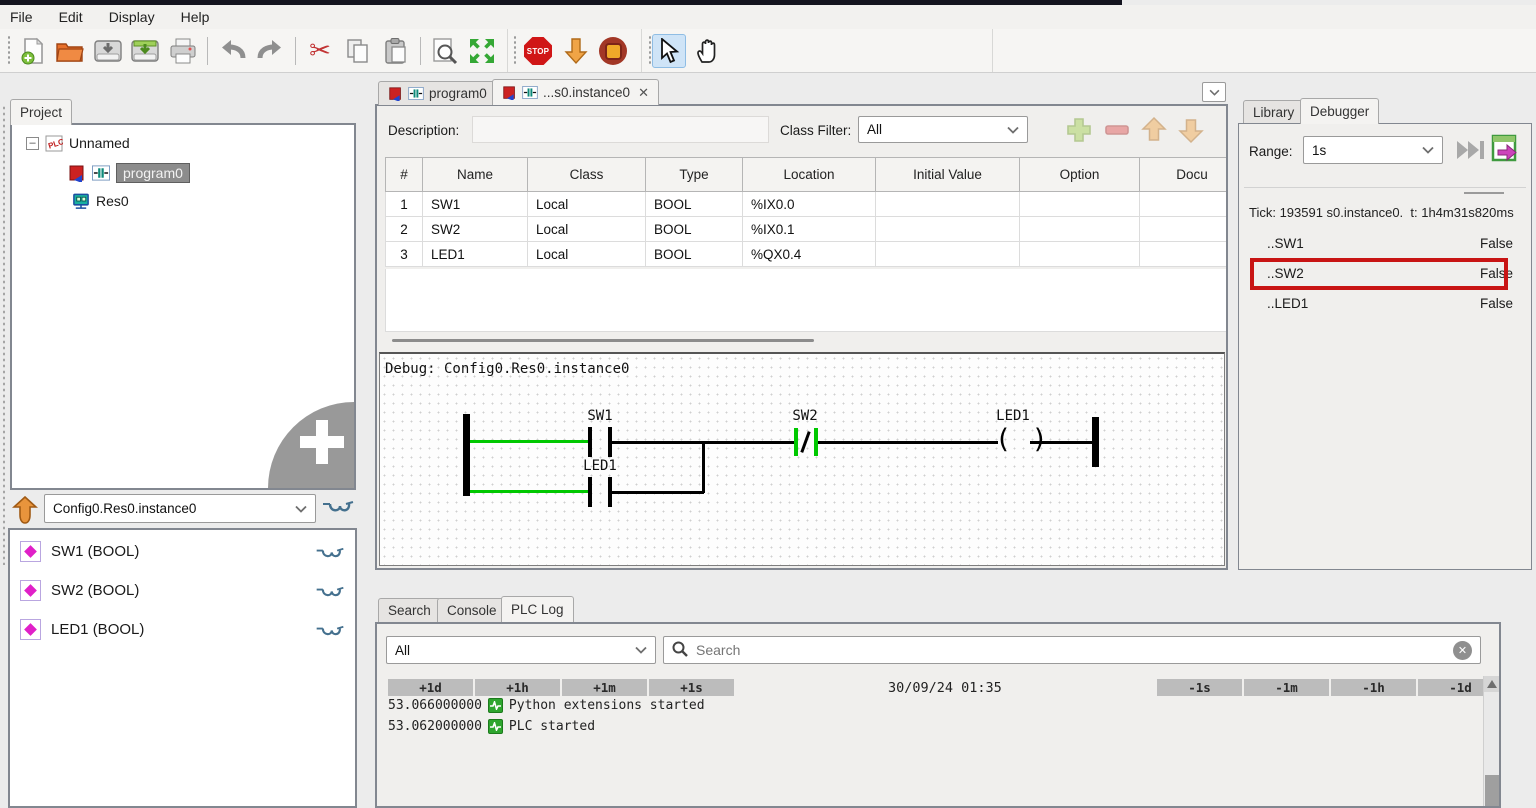  Describe the element at coordinates (1274, 112) in the screenshot. I see `tab-library: Library` at that location.